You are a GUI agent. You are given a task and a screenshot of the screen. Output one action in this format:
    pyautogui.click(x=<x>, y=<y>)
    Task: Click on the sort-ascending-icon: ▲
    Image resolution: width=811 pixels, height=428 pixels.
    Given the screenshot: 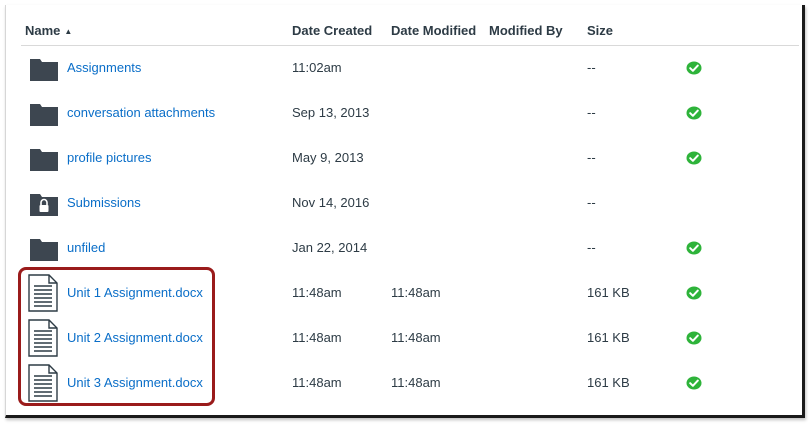 What is the action you would take?
    pyautogui.click(x=68, y=31)
    